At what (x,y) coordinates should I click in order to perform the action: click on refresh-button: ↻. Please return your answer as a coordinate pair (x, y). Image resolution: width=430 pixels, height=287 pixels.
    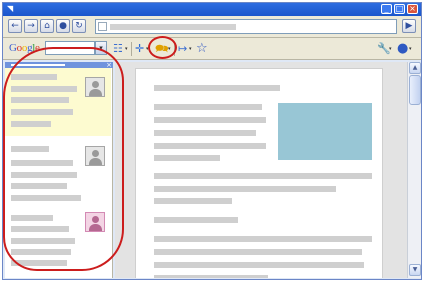
    Looking at the image, I should click on (79, 26).